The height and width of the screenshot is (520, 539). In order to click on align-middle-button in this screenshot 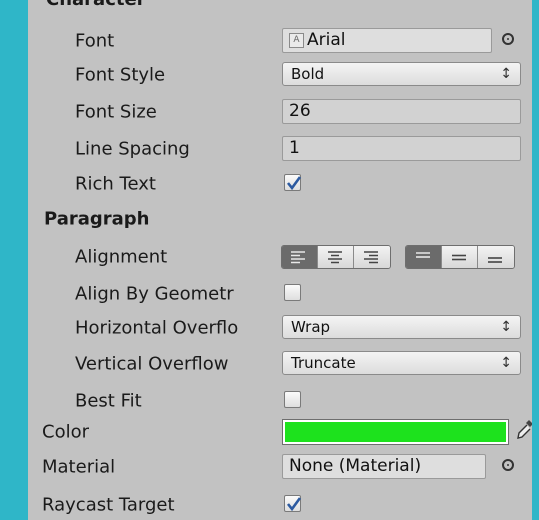, I will do `click(460, 257)`.